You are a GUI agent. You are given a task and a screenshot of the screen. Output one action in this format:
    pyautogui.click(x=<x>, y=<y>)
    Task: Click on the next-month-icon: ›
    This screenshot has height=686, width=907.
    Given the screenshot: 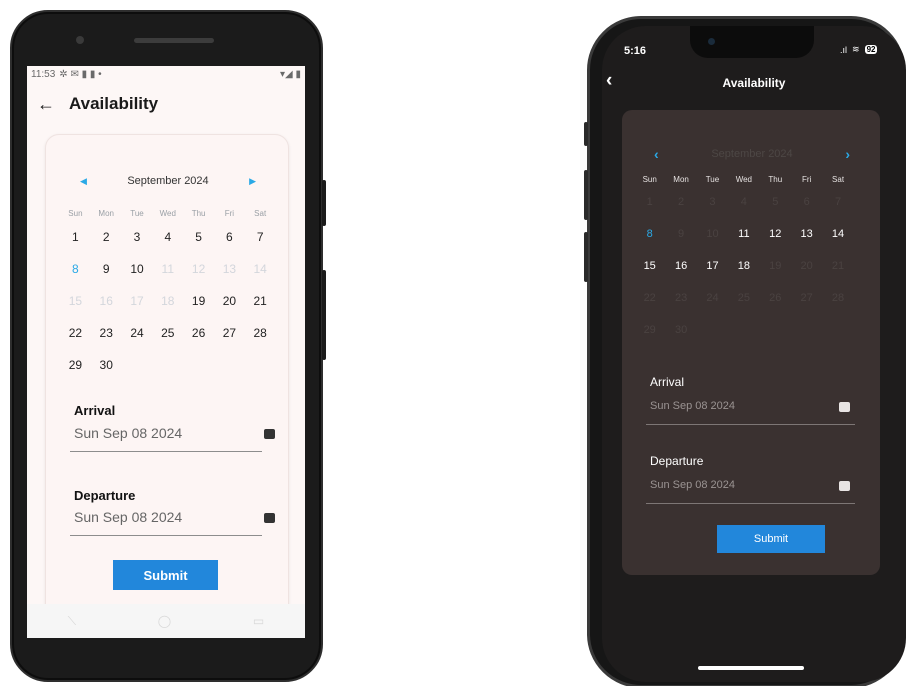 What is the action you would take?
    pyautogui.click(x=847, y=154)
    